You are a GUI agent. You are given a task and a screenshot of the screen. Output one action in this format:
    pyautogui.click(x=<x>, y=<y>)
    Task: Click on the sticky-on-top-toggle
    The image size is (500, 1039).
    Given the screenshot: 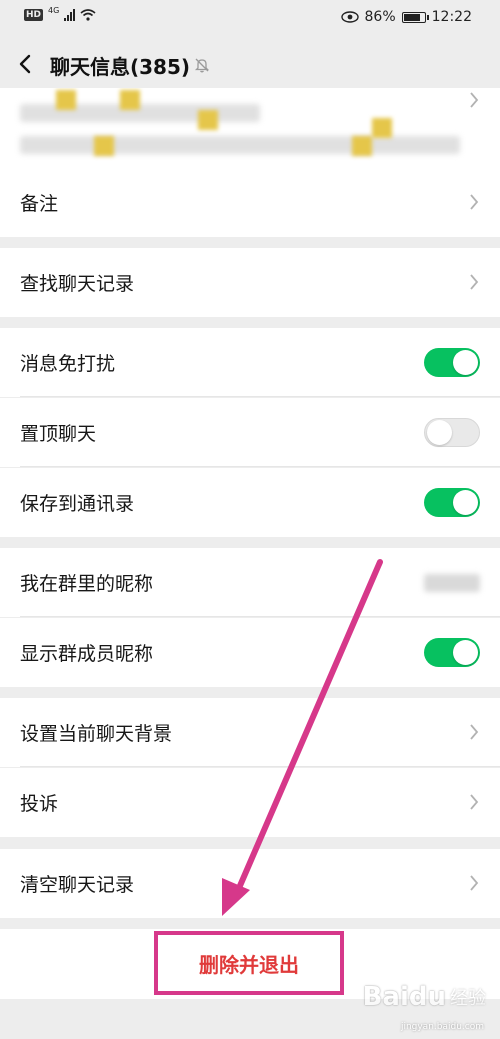 What is the action you would take?
    pyautogui.click(x=452, y=432)
    